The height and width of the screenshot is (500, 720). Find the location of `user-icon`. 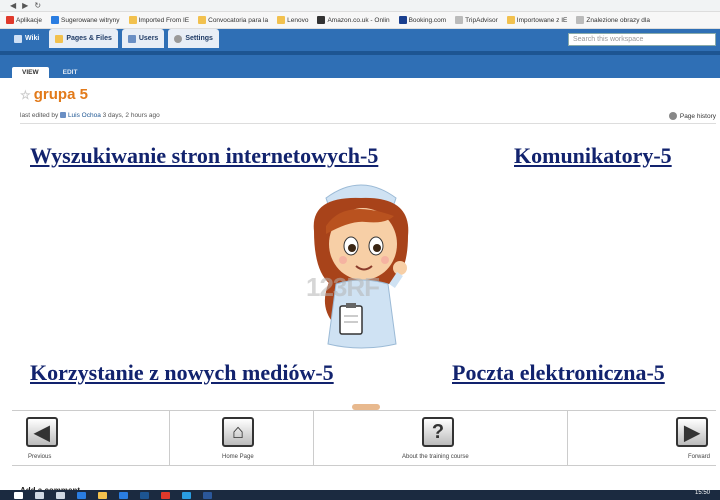

user-icon is located at coordinates (63, 115).